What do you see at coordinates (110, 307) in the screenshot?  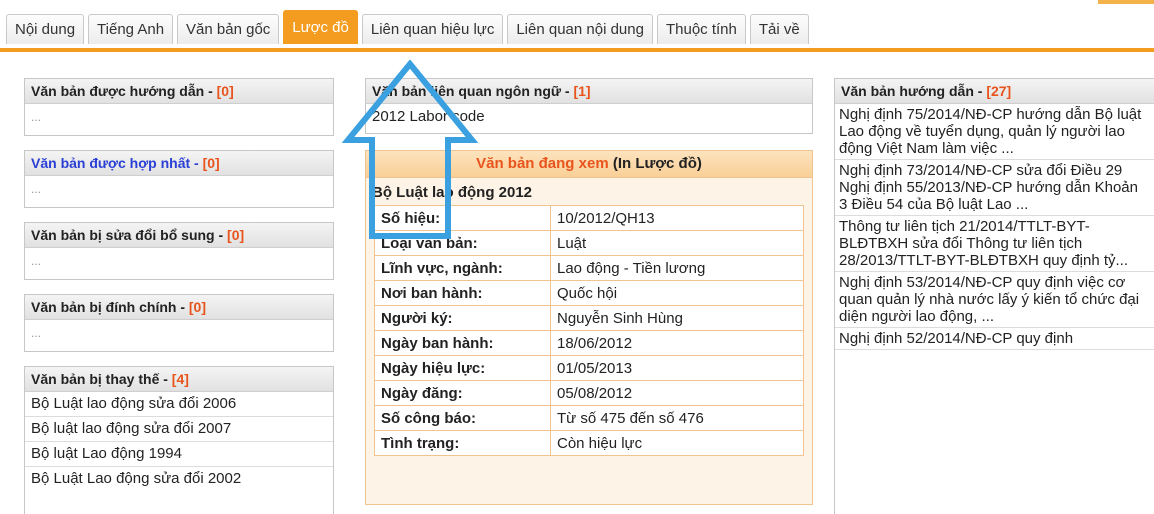 I see `panel-title: Văn bản bị đính chính -` at bounding box center [110, 307].